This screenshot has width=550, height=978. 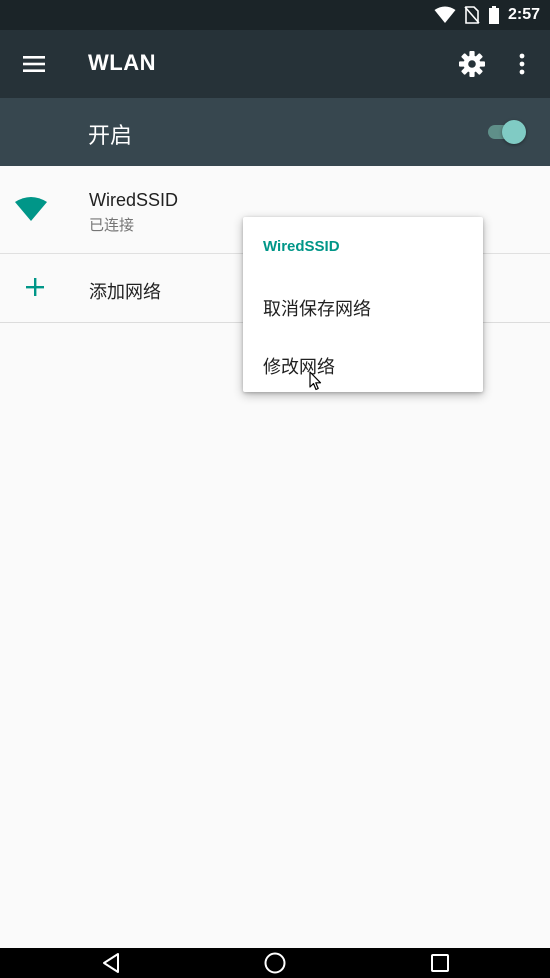 I want to click on page-title: WLAN, so click(x=122, y=62).